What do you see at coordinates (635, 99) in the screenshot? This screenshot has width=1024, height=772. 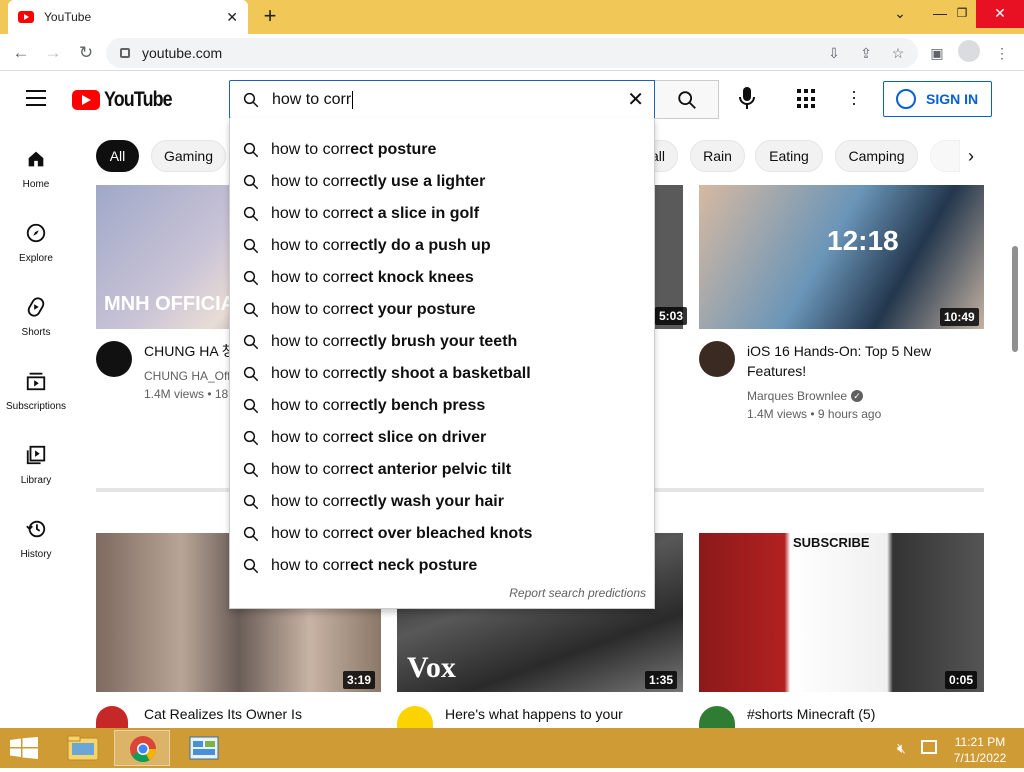 I see `clear-search-icon: ✕` at bounding box center [635, 99].